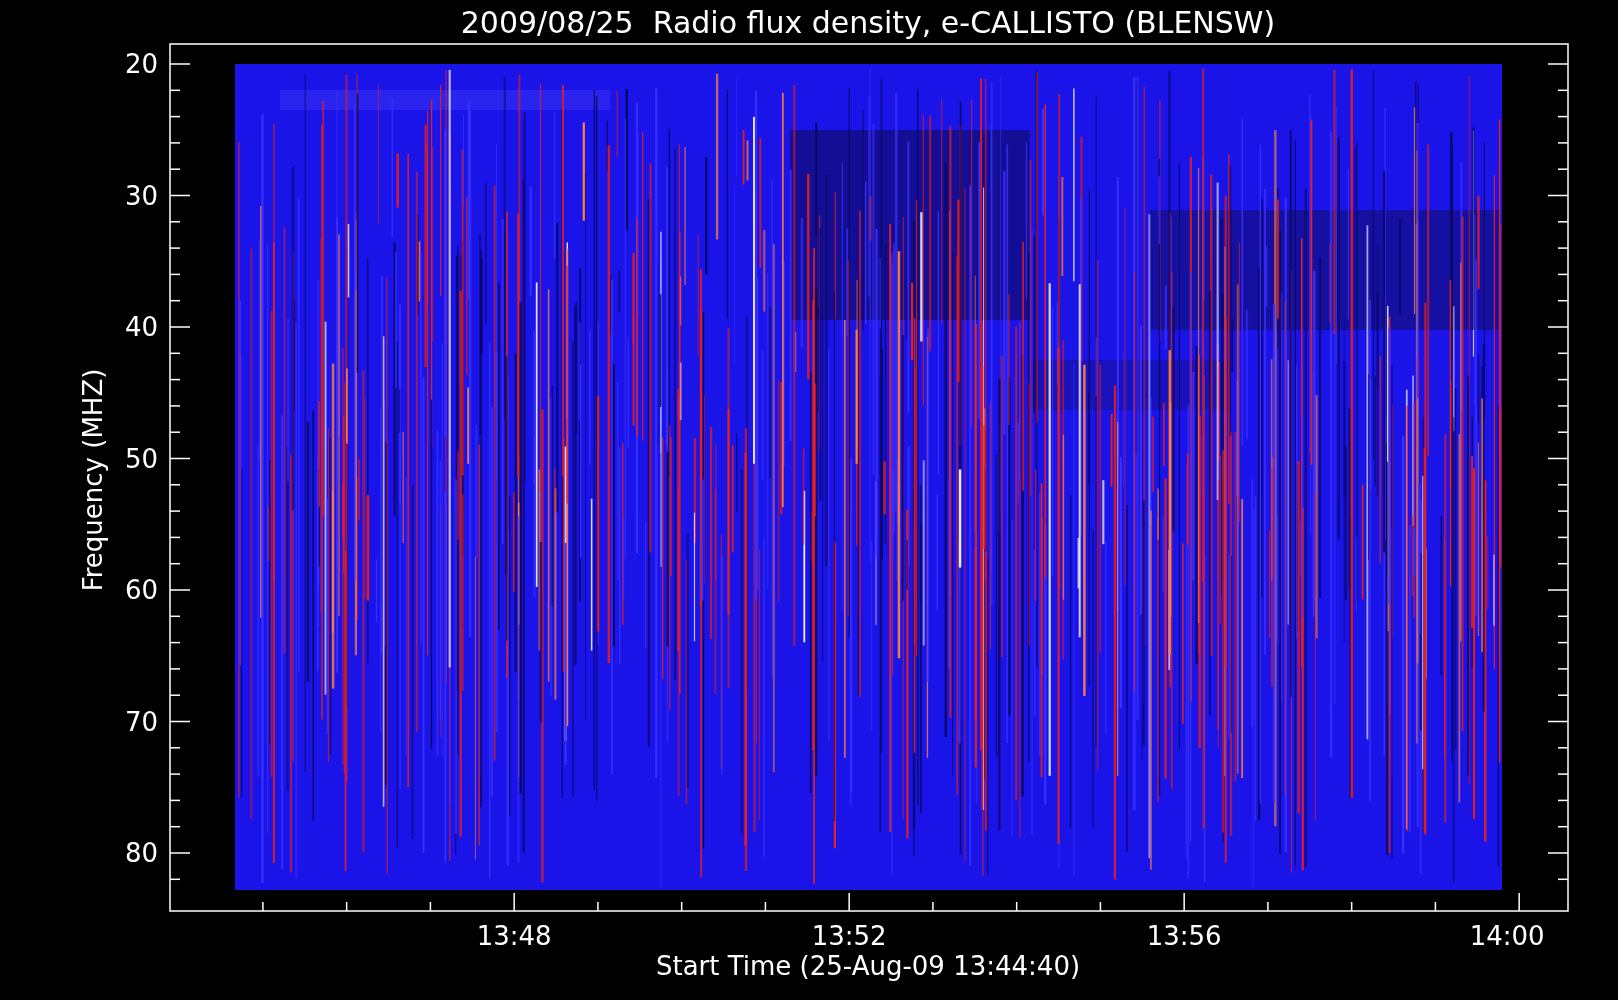 The image size is (1618, 1000). I want to click on tick-label: 50, so click(141, 458).